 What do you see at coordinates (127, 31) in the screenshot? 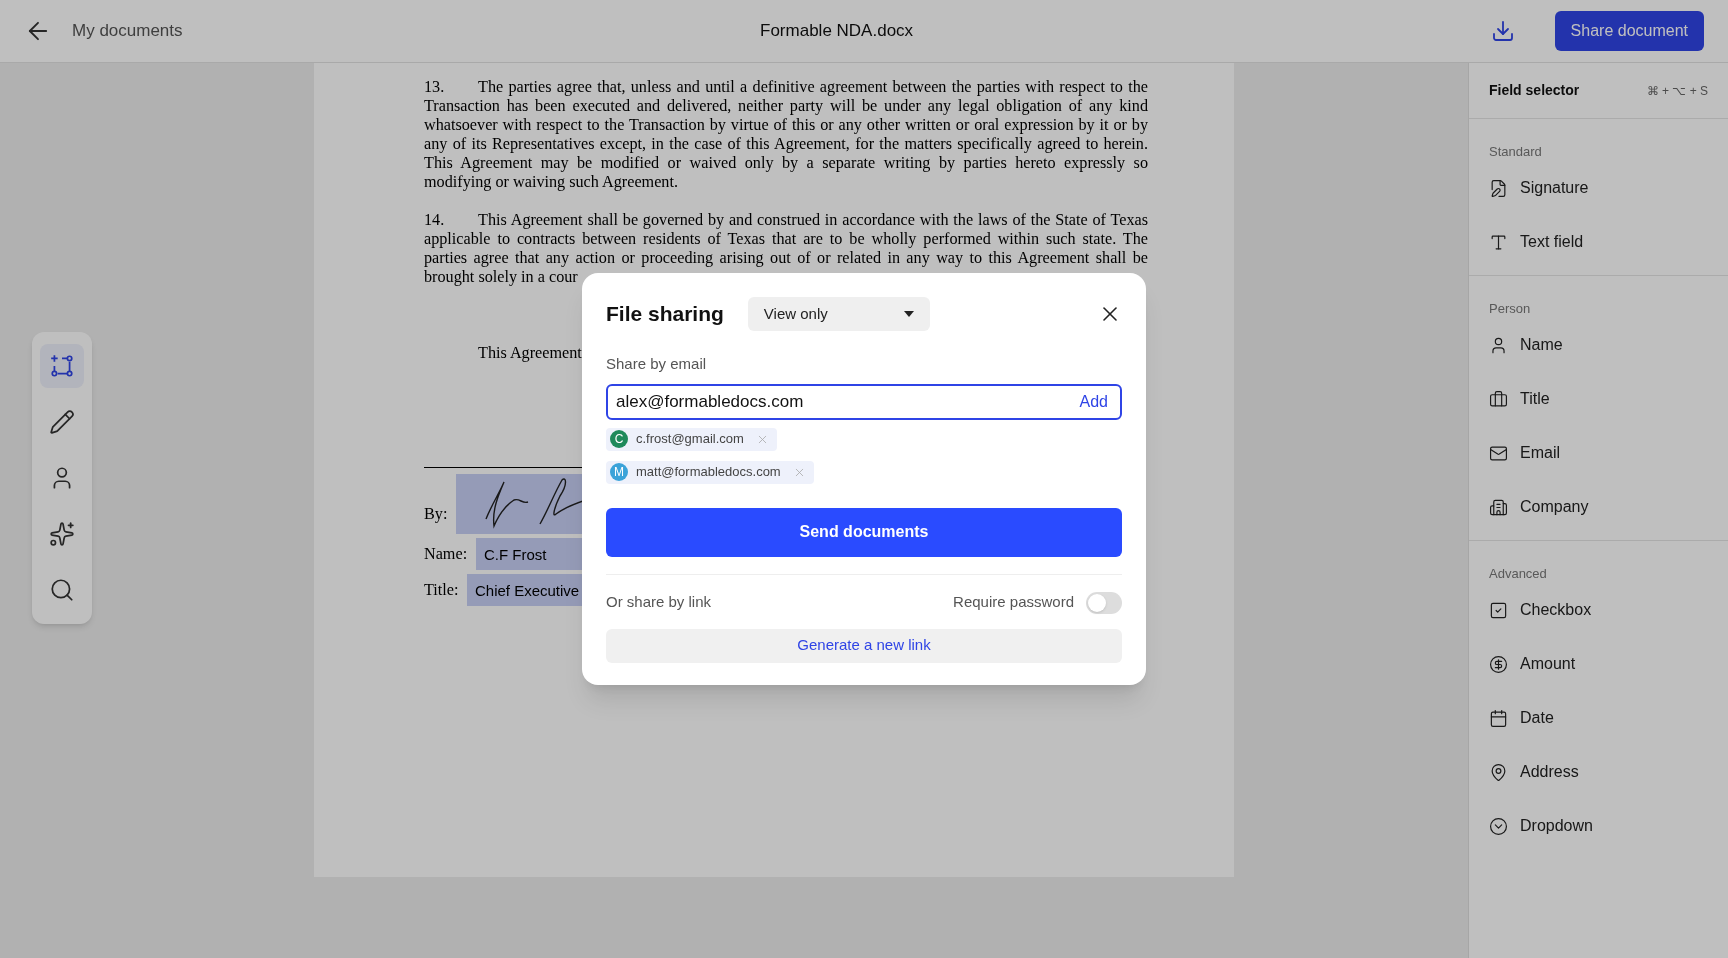
I see `back-label: My documents` at bounding box center [127, 31].